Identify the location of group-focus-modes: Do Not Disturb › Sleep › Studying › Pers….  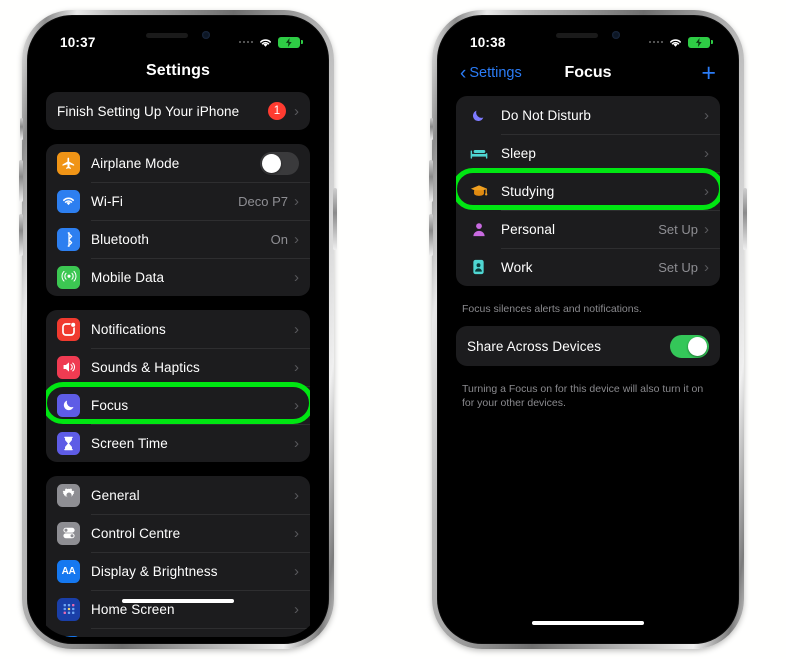
(588, 191).